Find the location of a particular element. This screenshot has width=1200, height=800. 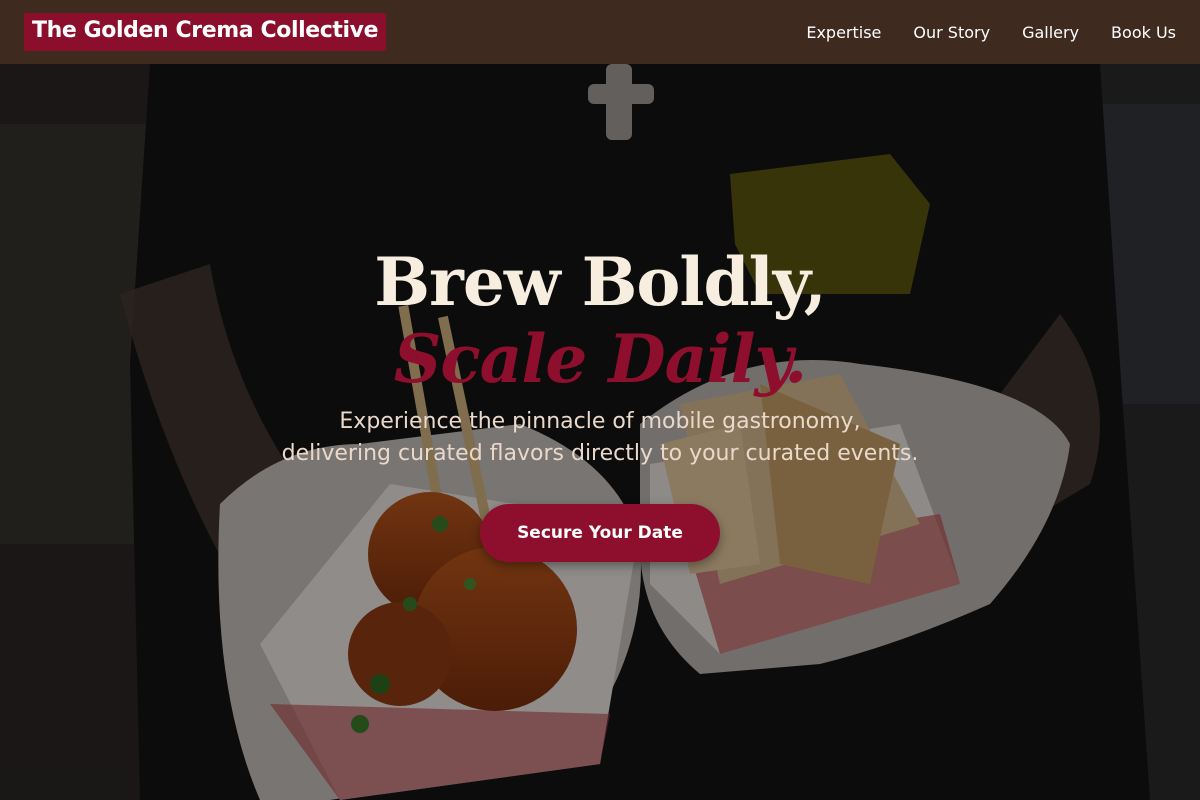

main-nav: Expertise Our Story Gallery Book Us is located at coordinates (991, 32).